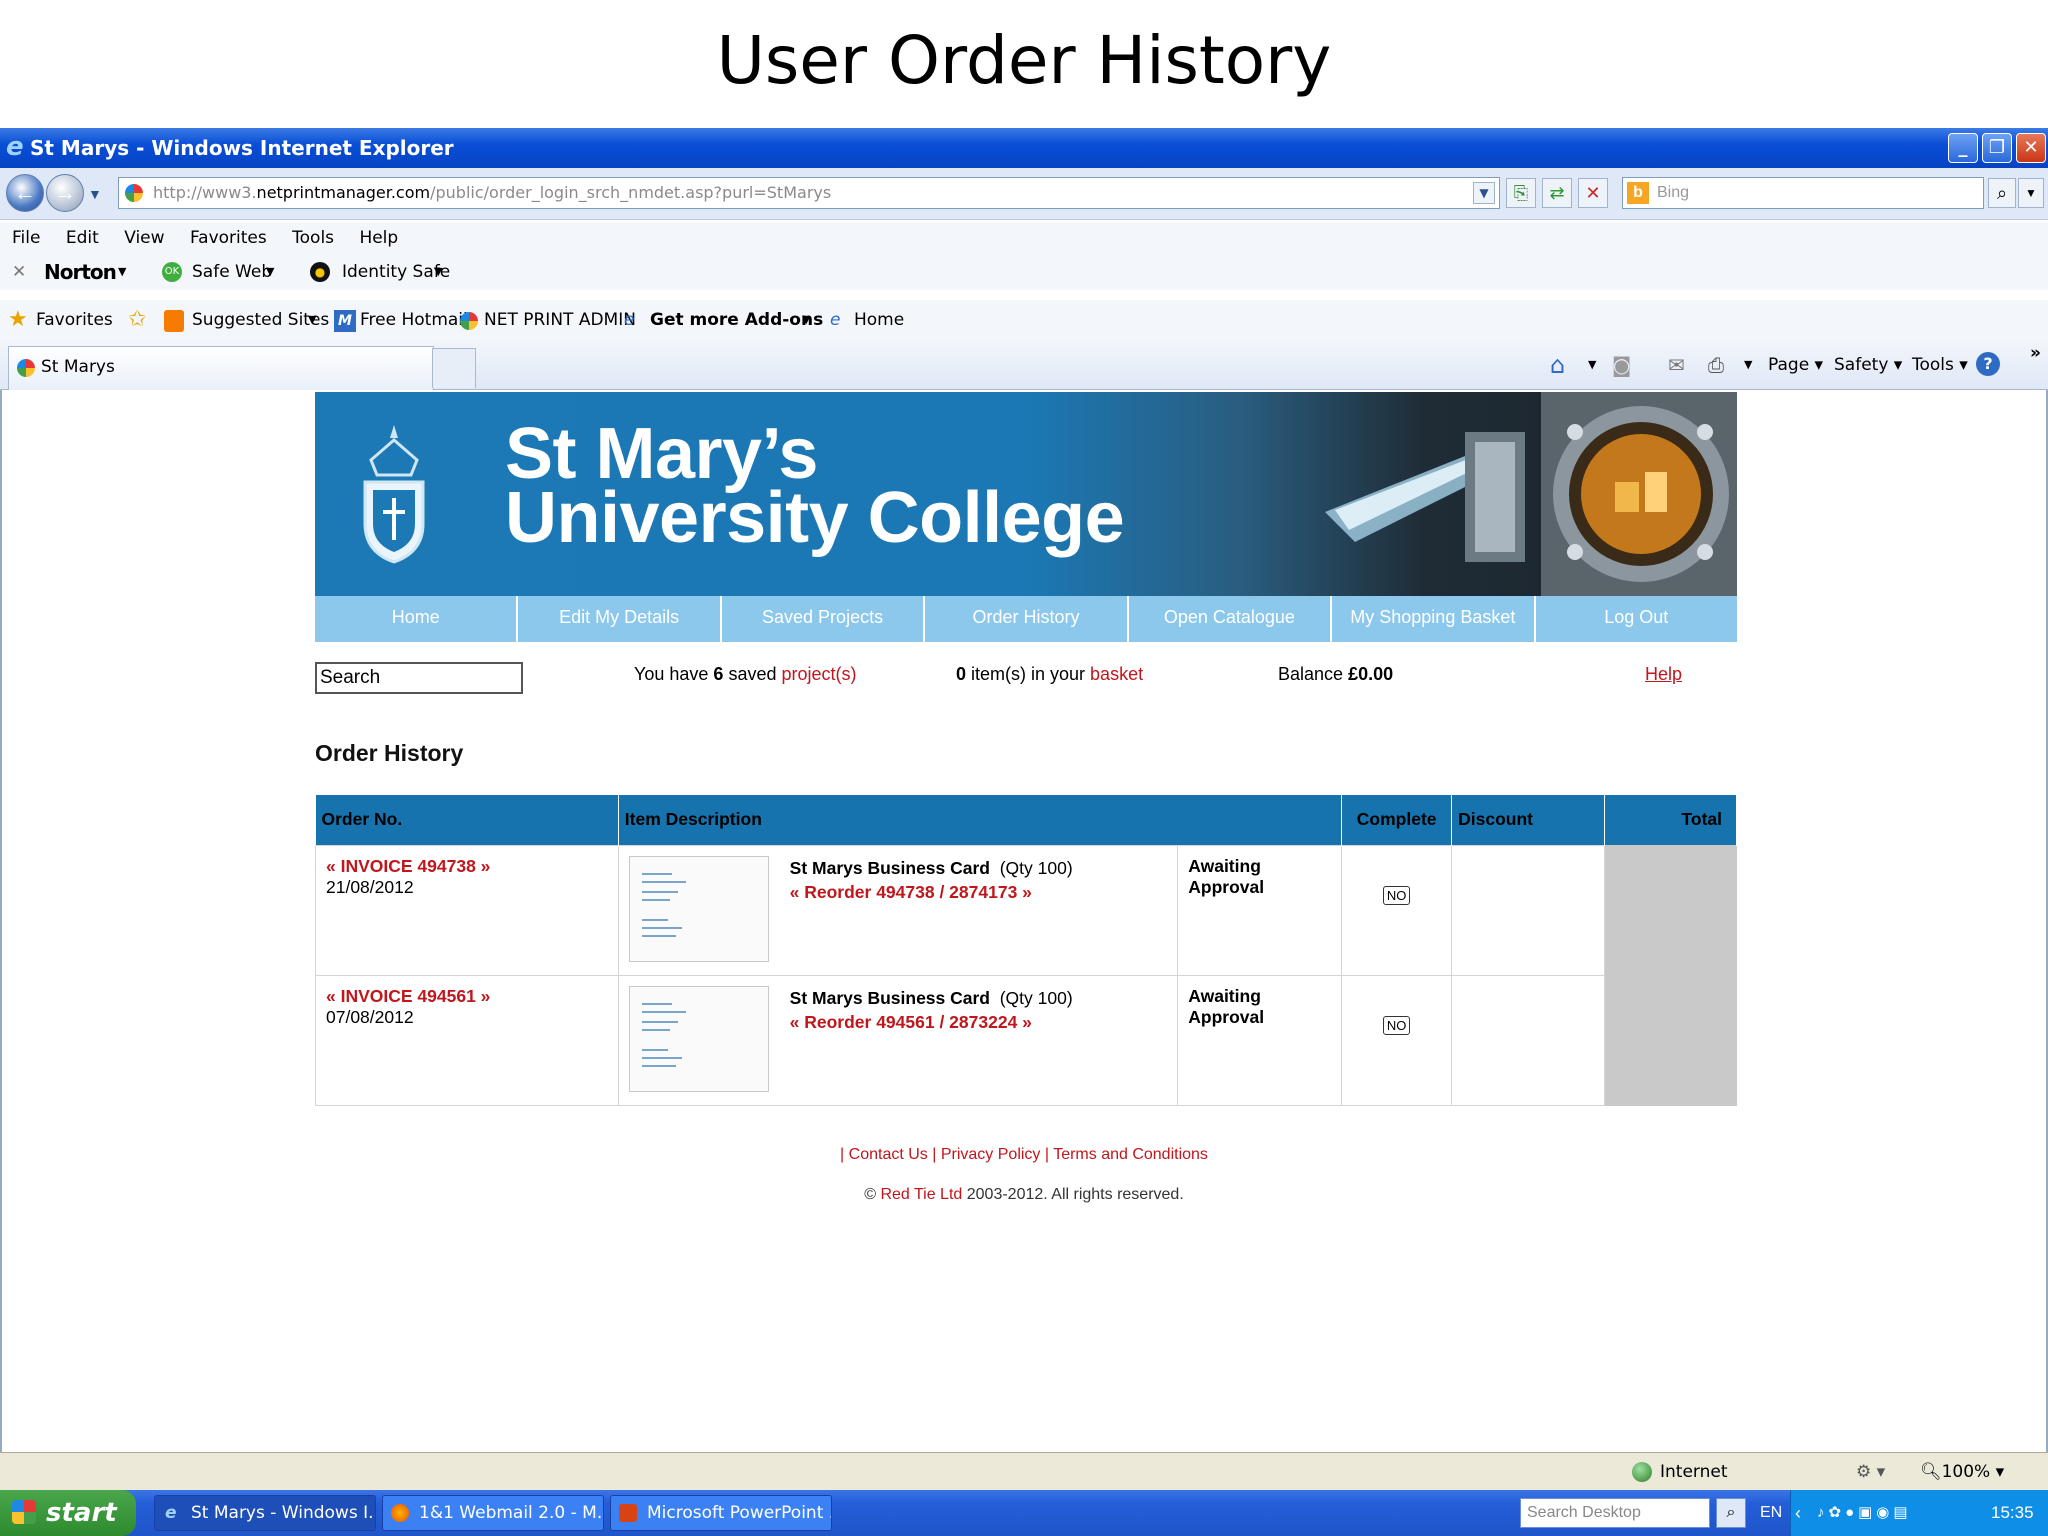 This screenshot has width=2048, height=1536. Describe the element at coordinates (1116, 674) in the screenshot. I see `basket-link: basket` at that location.